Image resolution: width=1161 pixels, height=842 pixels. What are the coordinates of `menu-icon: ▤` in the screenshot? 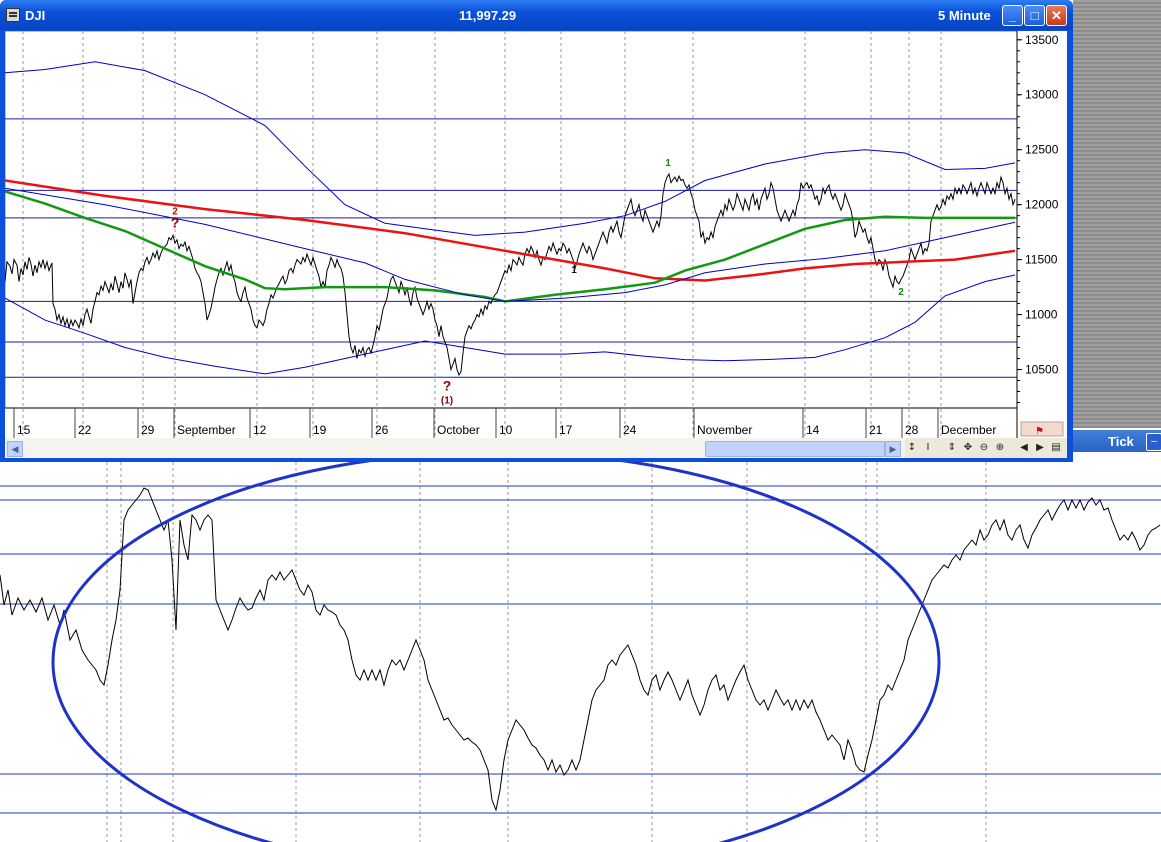 It's located at (1056, 448).